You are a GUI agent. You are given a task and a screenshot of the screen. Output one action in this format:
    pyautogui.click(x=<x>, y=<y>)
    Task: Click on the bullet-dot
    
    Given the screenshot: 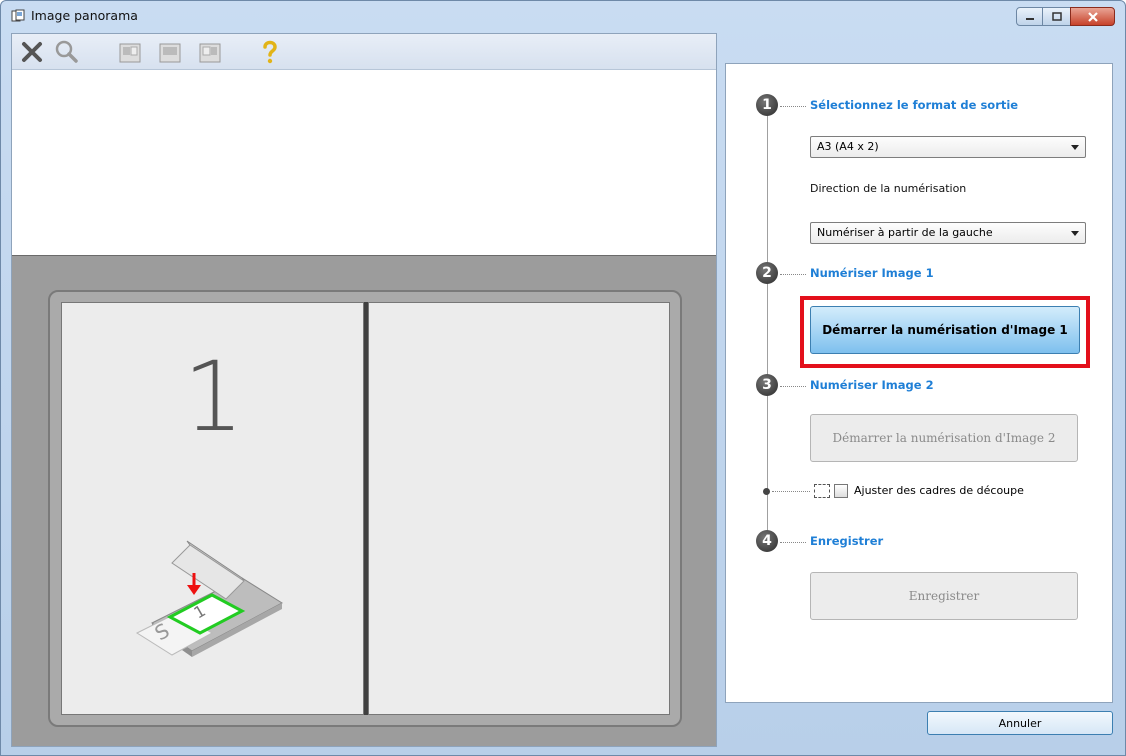 What is the action you would take?
    pyautogui.click(x=766, y=491)
    